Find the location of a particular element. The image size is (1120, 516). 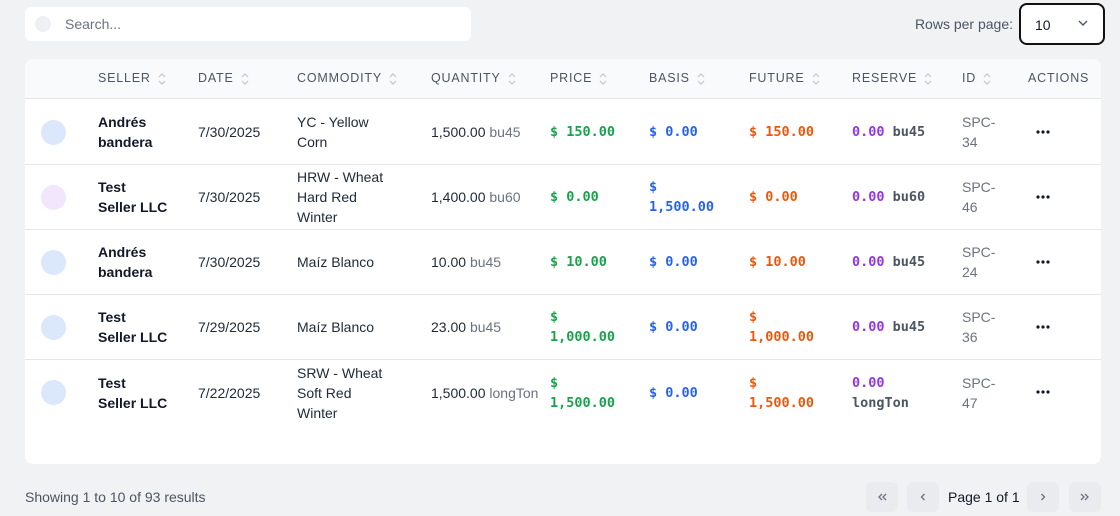

commodity-name: HRW - Wheat Hard Red Winter is located at coordinates (357, 197).